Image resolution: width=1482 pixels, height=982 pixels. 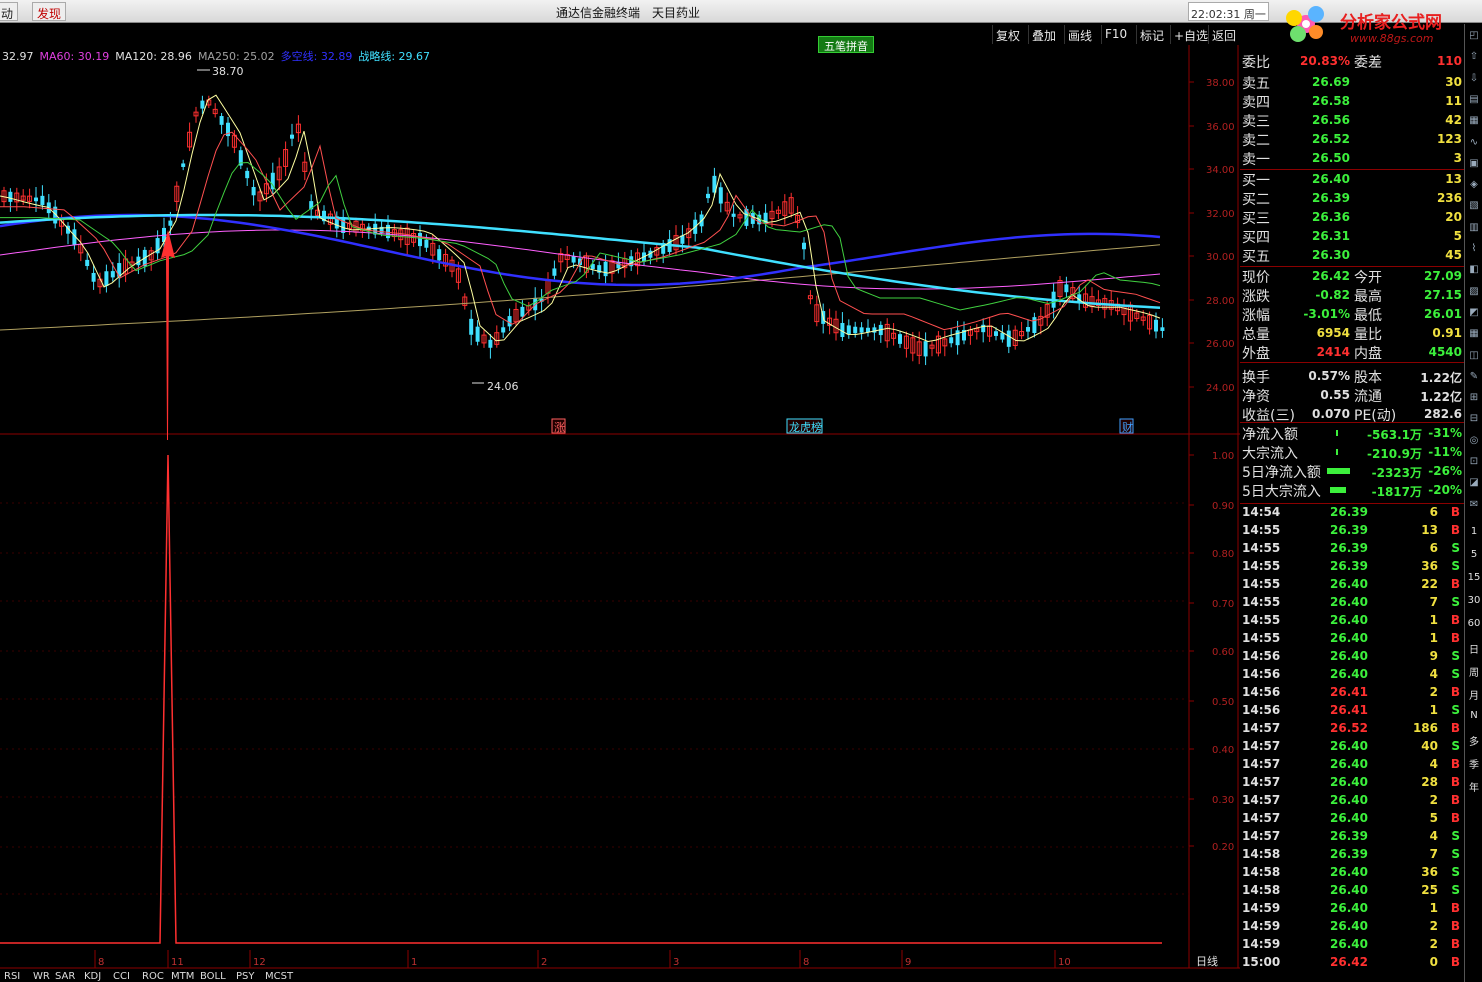 What do you see at coordinates (1433, 944) in the screenshot?
I see `tick-volume: 2` at bounding box center [1433, 944].